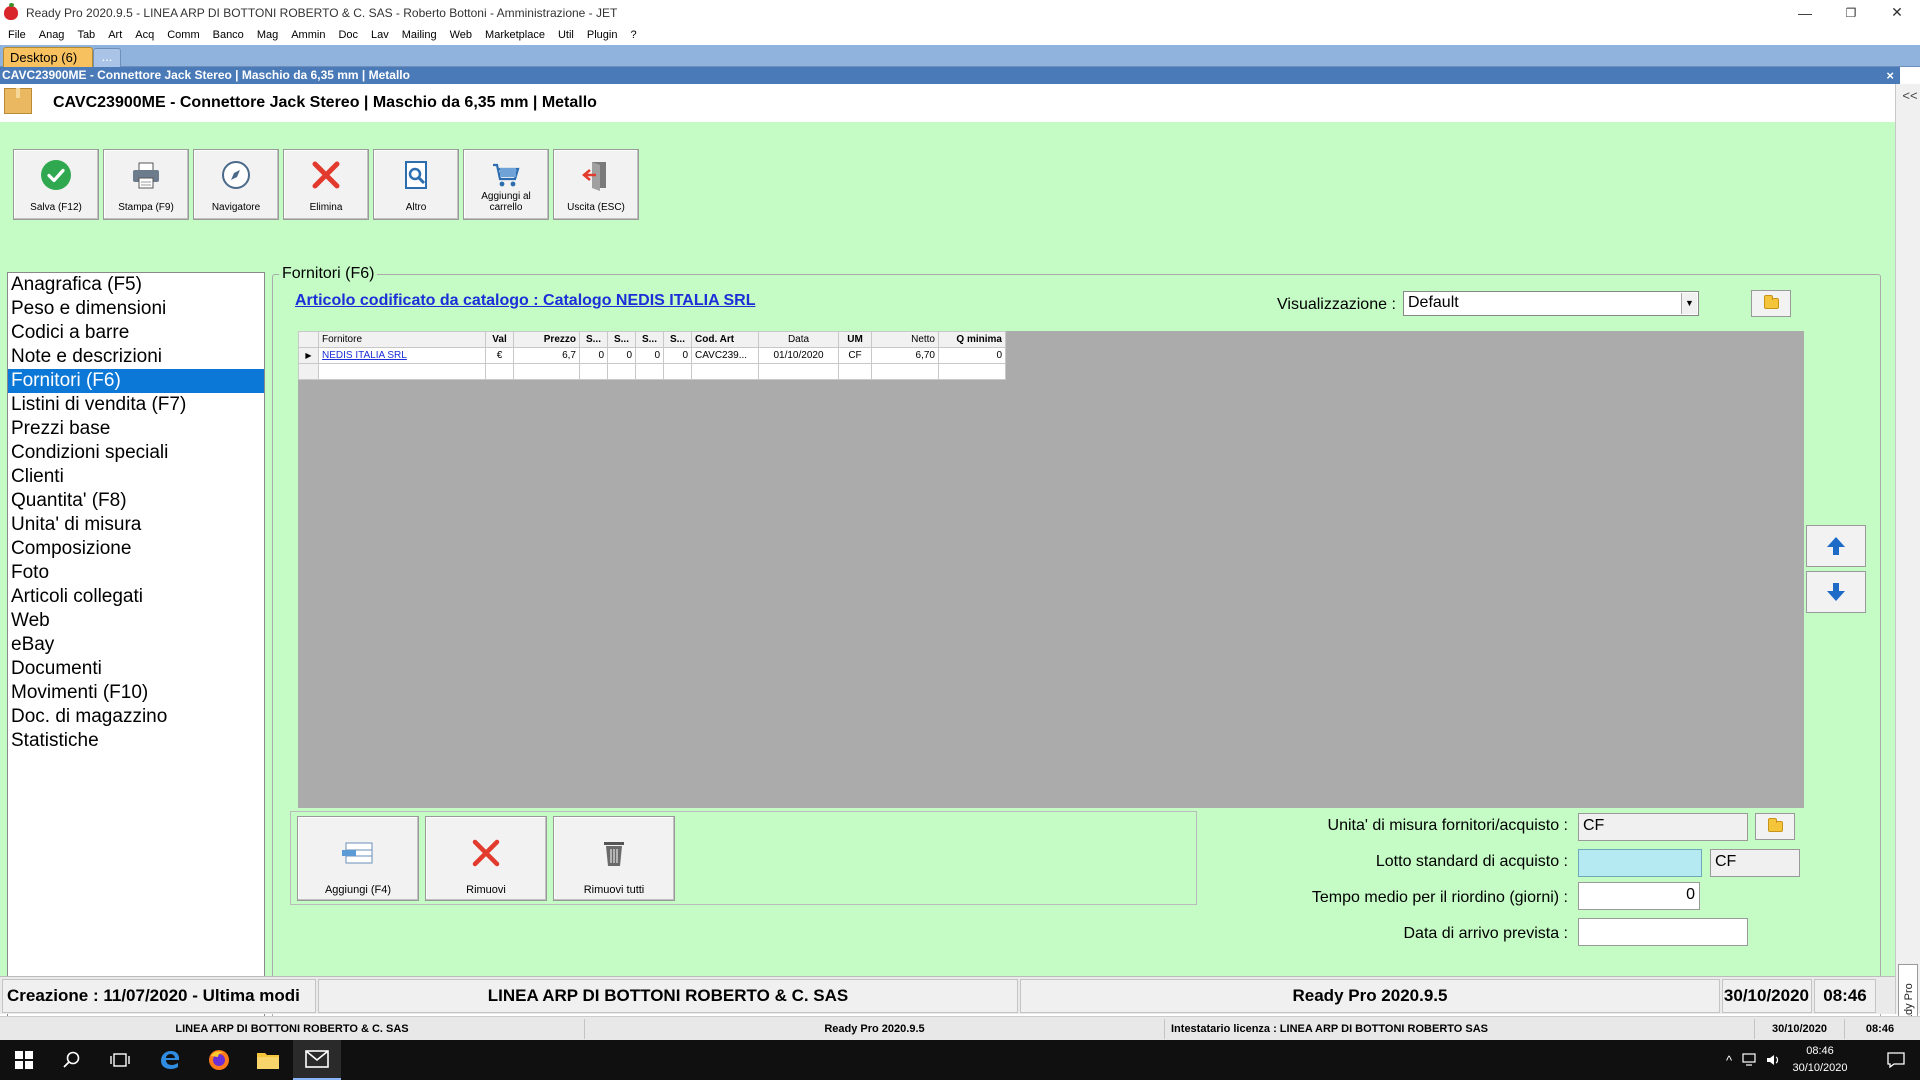 The height and width of the screenshot is (1080, 1920). What do you see at coordinates (183, 35) in the screenshot?
I see `menu-comm: Comm` at bounding box center [183, 35].